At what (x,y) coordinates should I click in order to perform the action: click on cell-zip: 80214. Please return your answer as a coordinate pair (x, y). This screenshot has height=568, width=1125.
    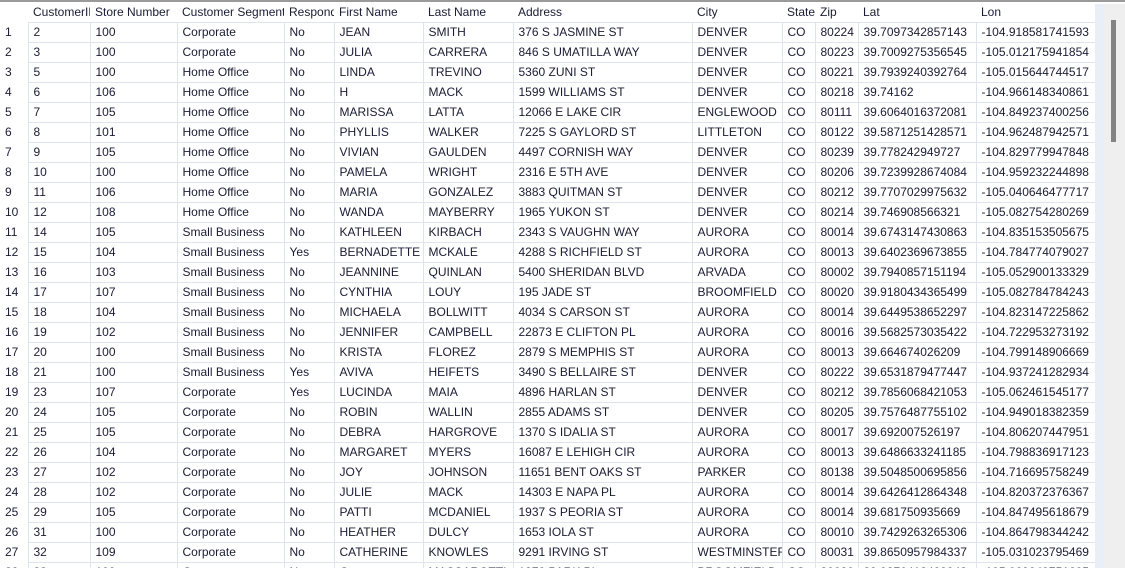
    Looking at the image, I should click on (836, 212).